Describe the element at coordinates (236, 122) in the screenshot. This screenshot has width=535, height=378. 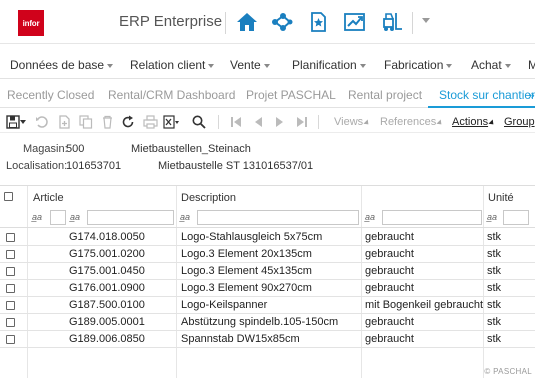
I see `first-page-icon` at that location.